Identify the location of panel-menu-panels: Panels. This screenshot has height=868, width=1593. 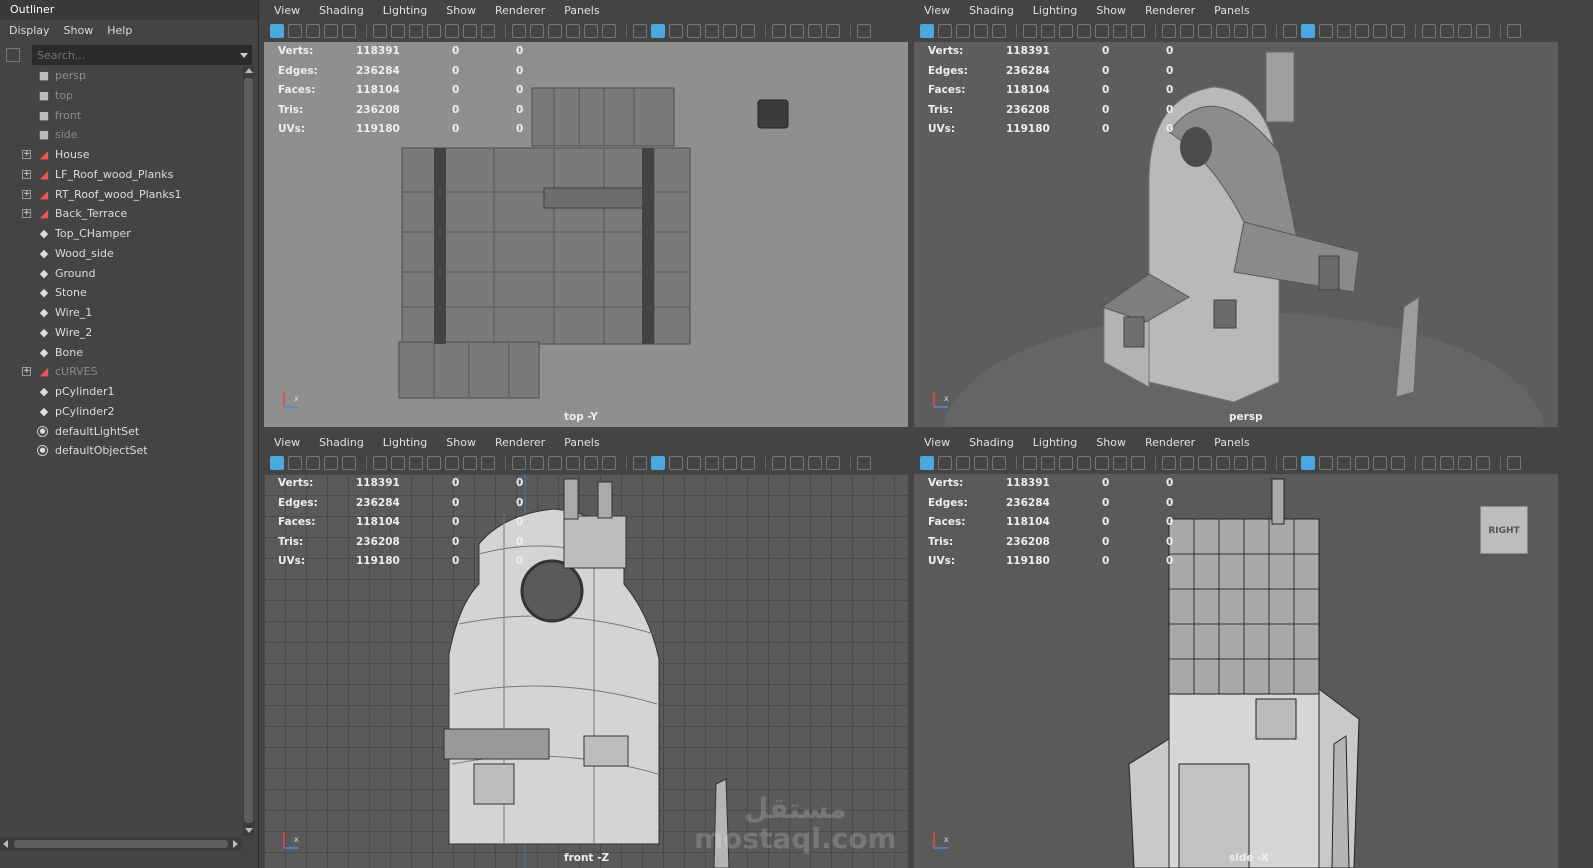
(581, 10).